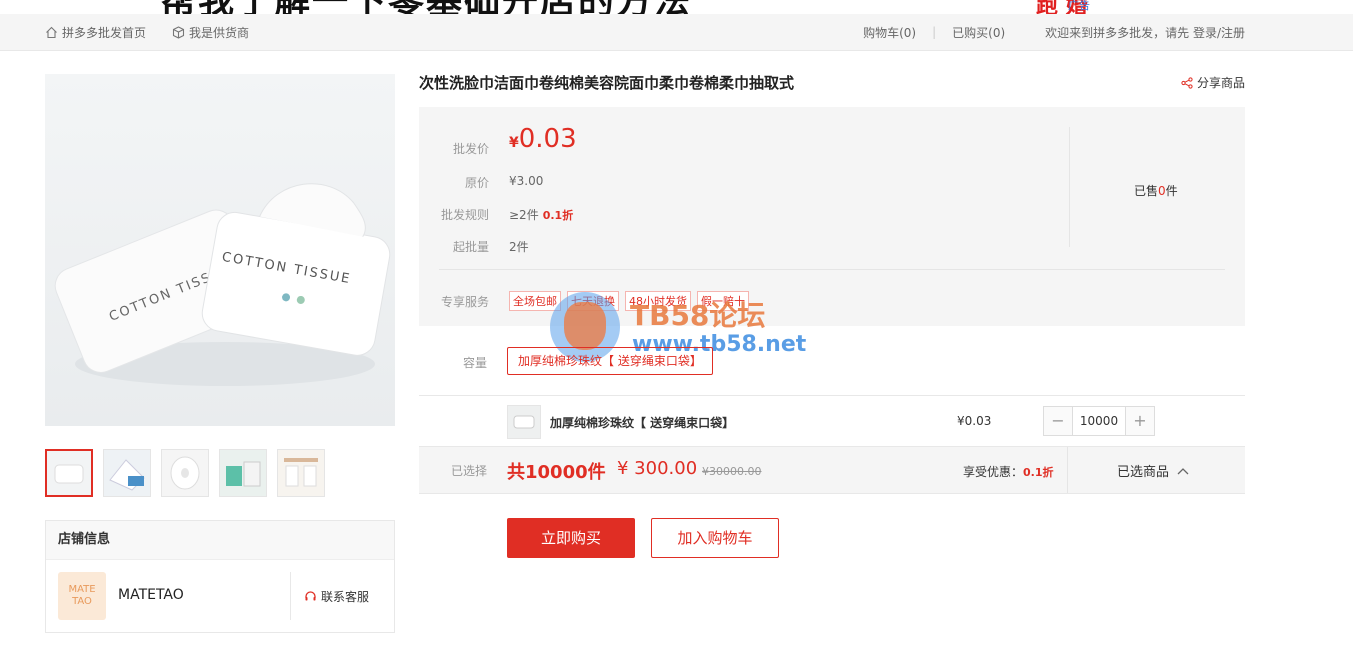 The width and height of the screenshot is (1353, 654). I want to click on nav-left: 拼多多批发首页 我是供货商, so click(160, 32).